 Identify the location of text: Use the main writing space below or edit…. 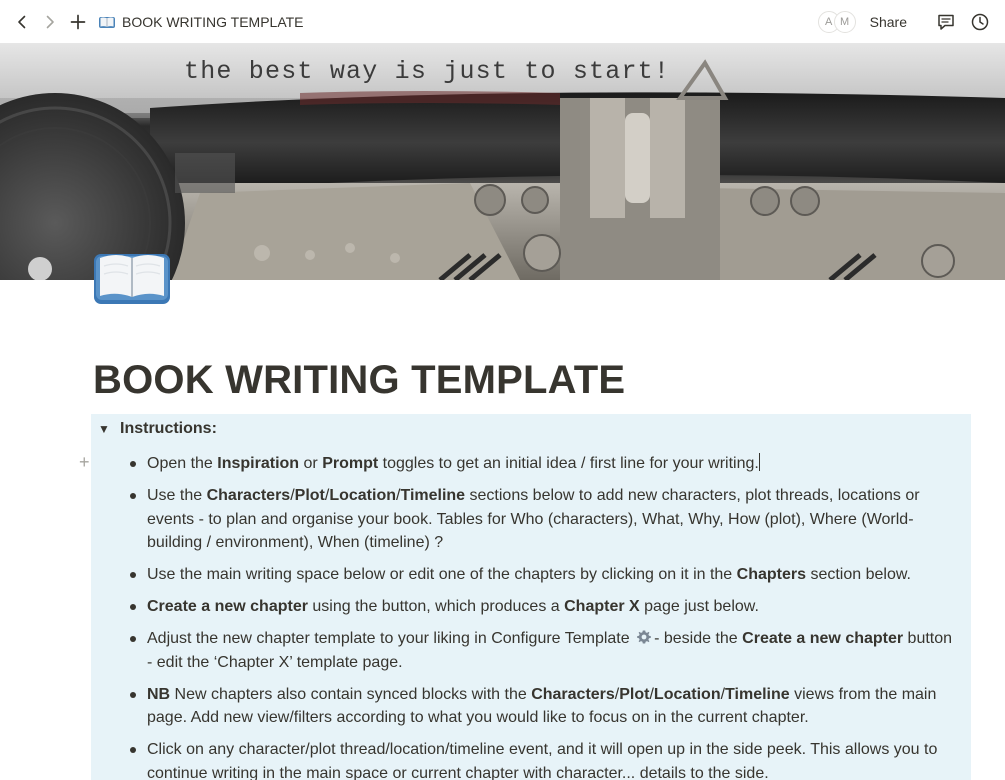
(442, 574).